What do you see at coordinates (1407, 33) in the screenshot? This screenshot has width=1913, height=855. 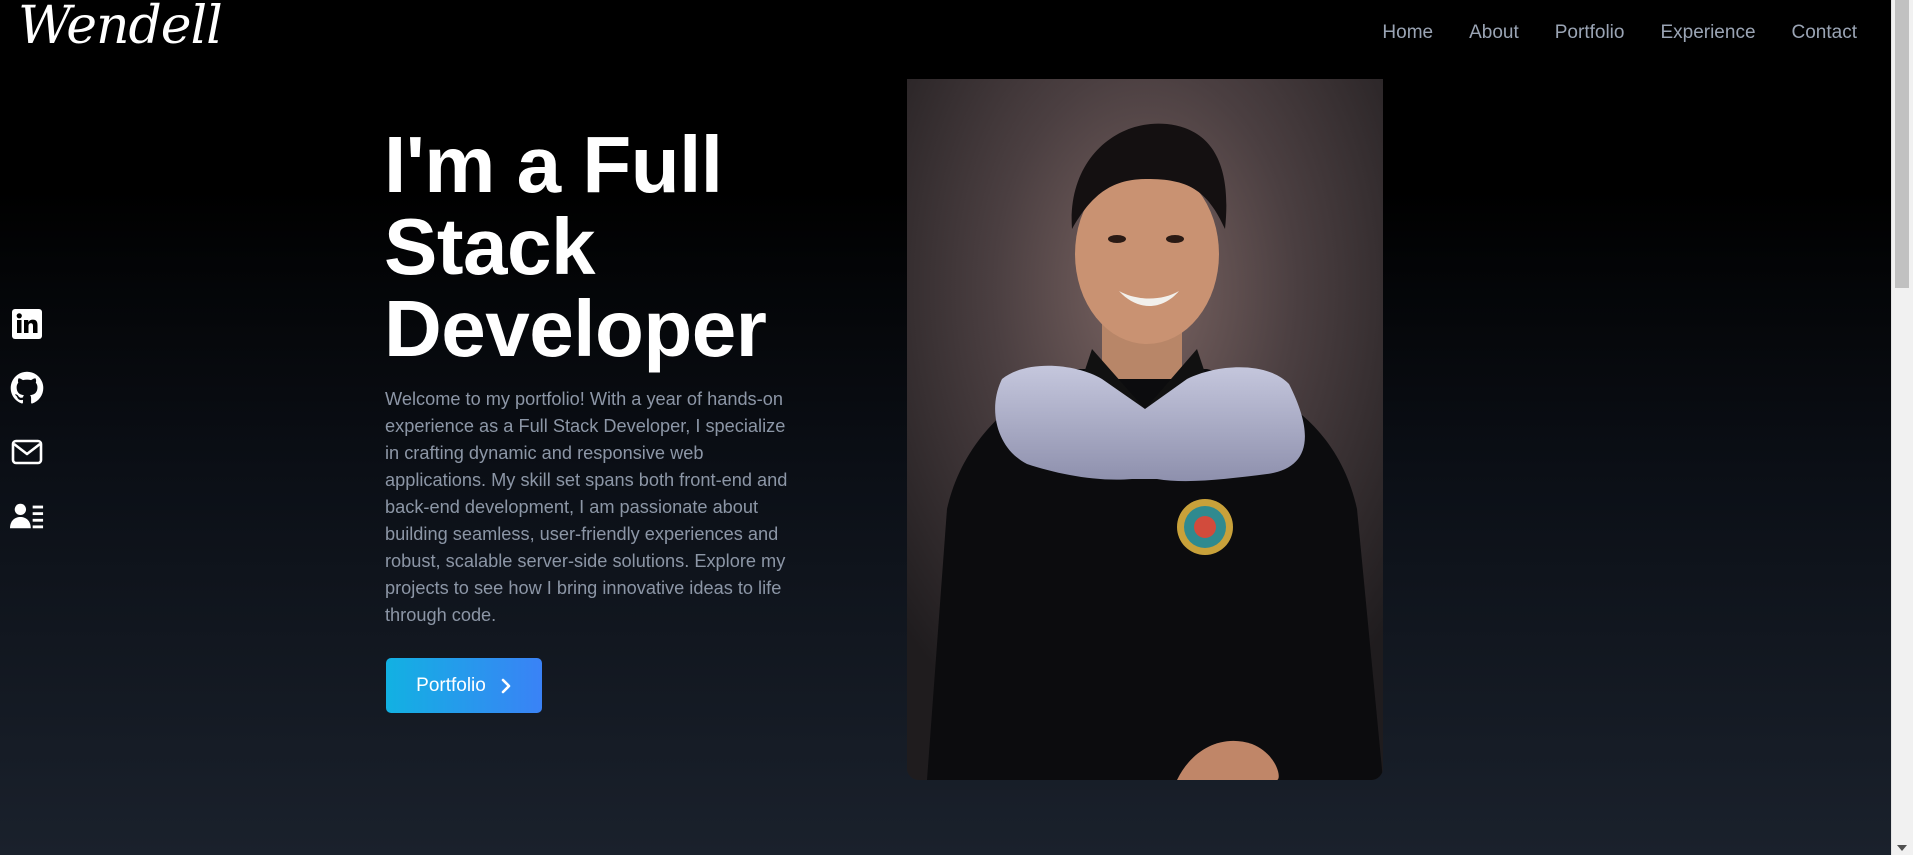 I see `nav-home: Home` at bounding box center [1407, 33].